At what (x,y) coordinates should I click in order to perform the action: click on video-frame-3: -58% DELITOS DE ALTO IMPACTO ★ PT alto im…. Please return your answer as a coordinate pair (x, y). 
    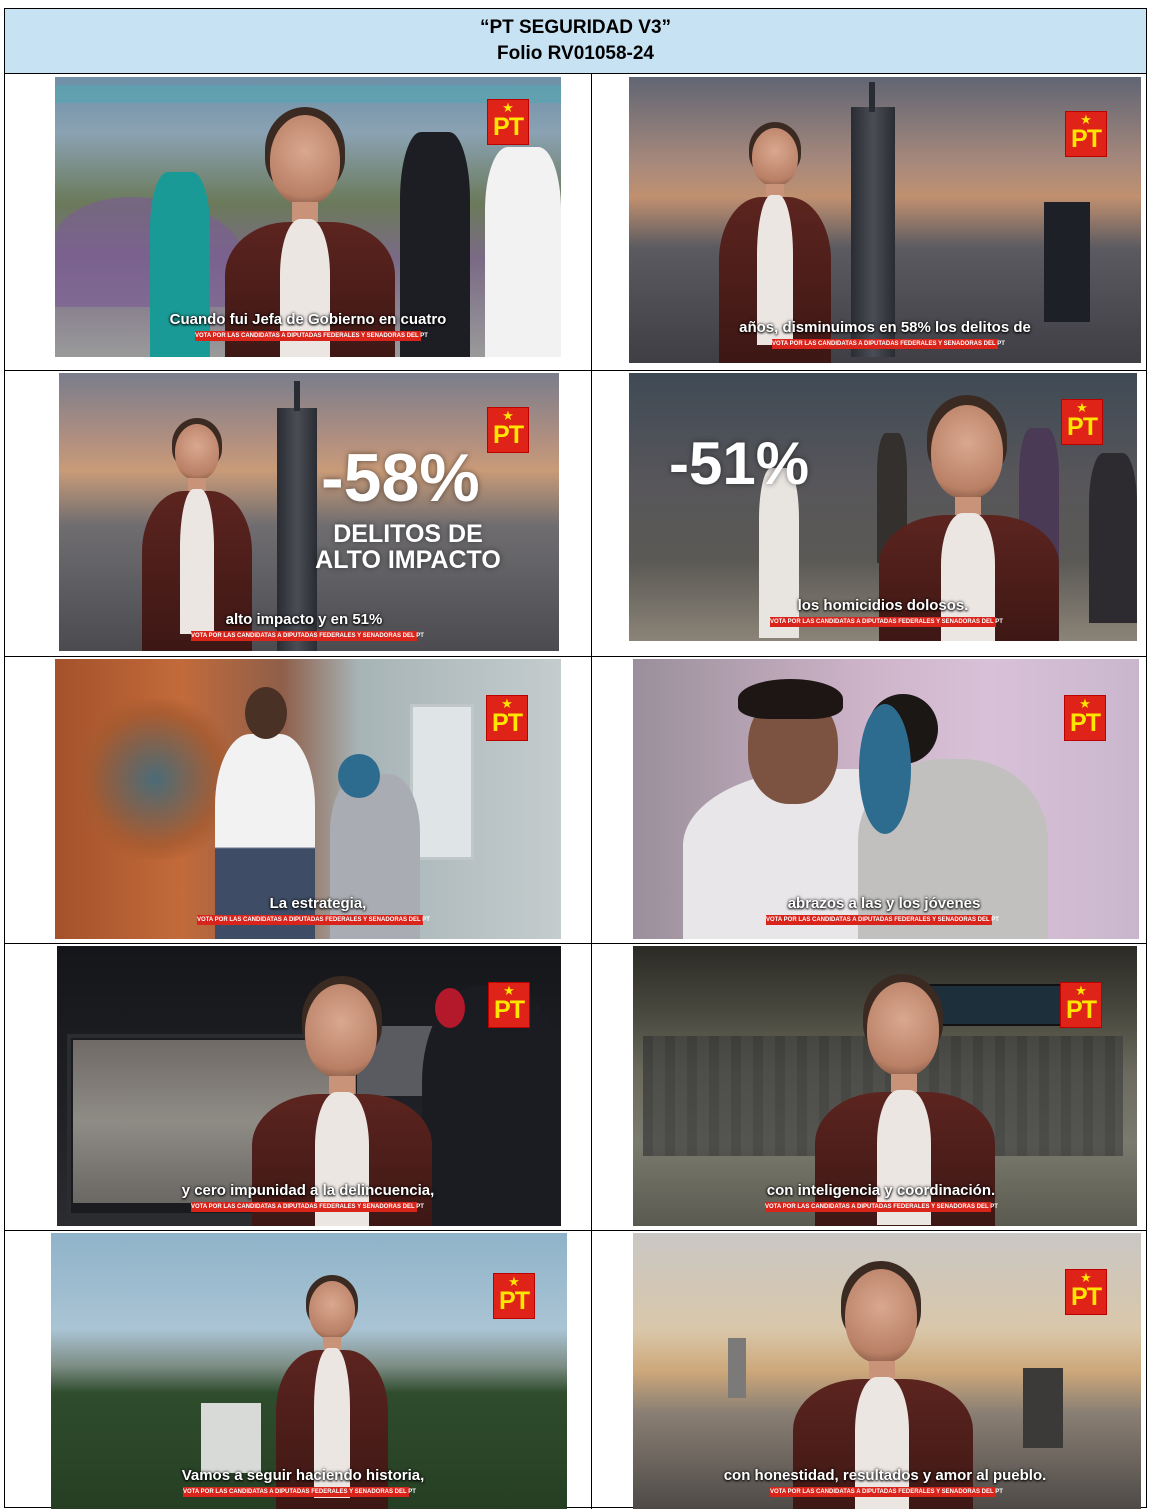
    Looking at the image, I should click on (309, 512).